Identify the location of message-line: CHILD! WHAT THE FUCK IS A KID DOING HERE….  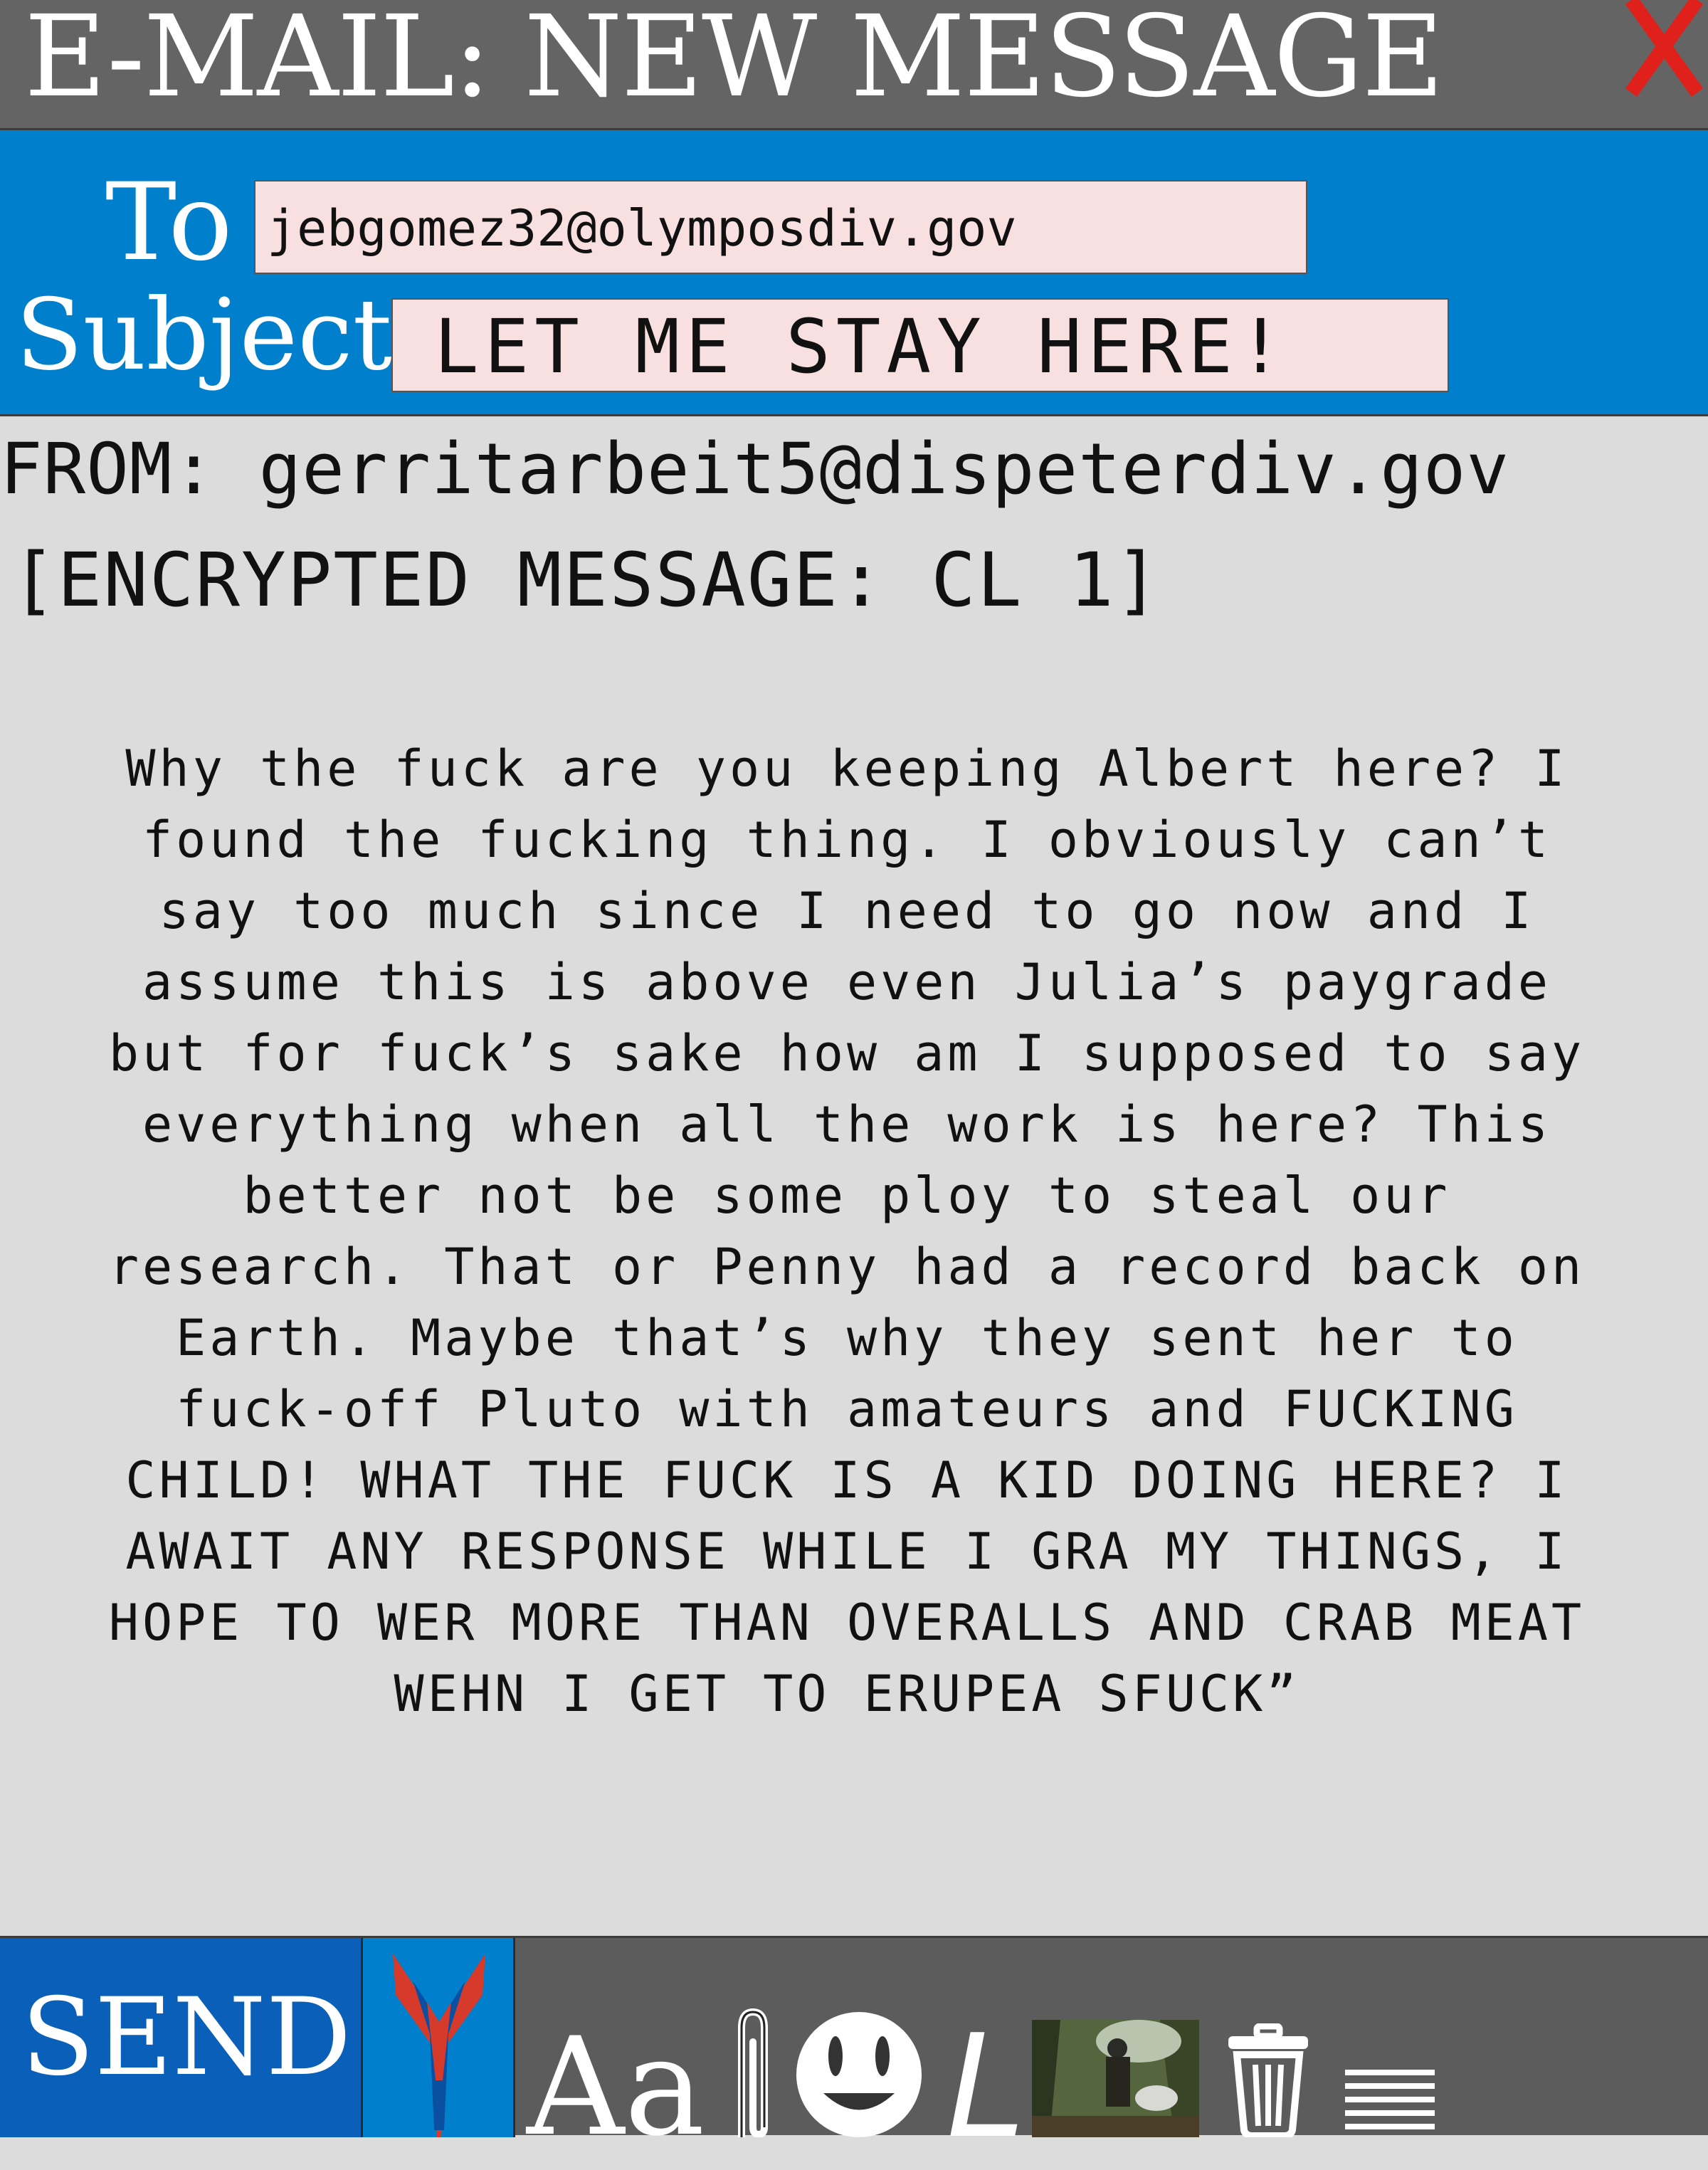
(847, 1480).